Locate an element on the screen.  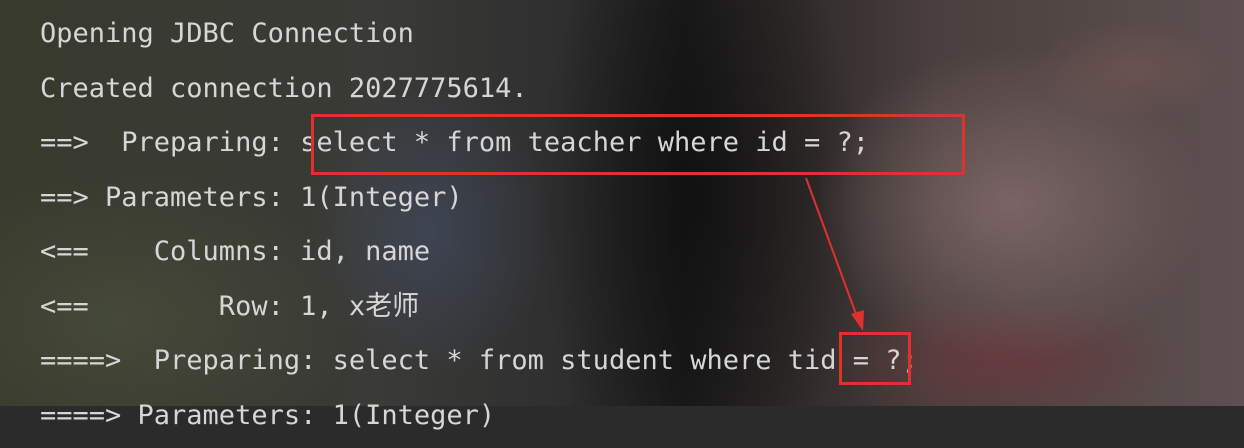
arrow-head is located at coordinates (857, 320).